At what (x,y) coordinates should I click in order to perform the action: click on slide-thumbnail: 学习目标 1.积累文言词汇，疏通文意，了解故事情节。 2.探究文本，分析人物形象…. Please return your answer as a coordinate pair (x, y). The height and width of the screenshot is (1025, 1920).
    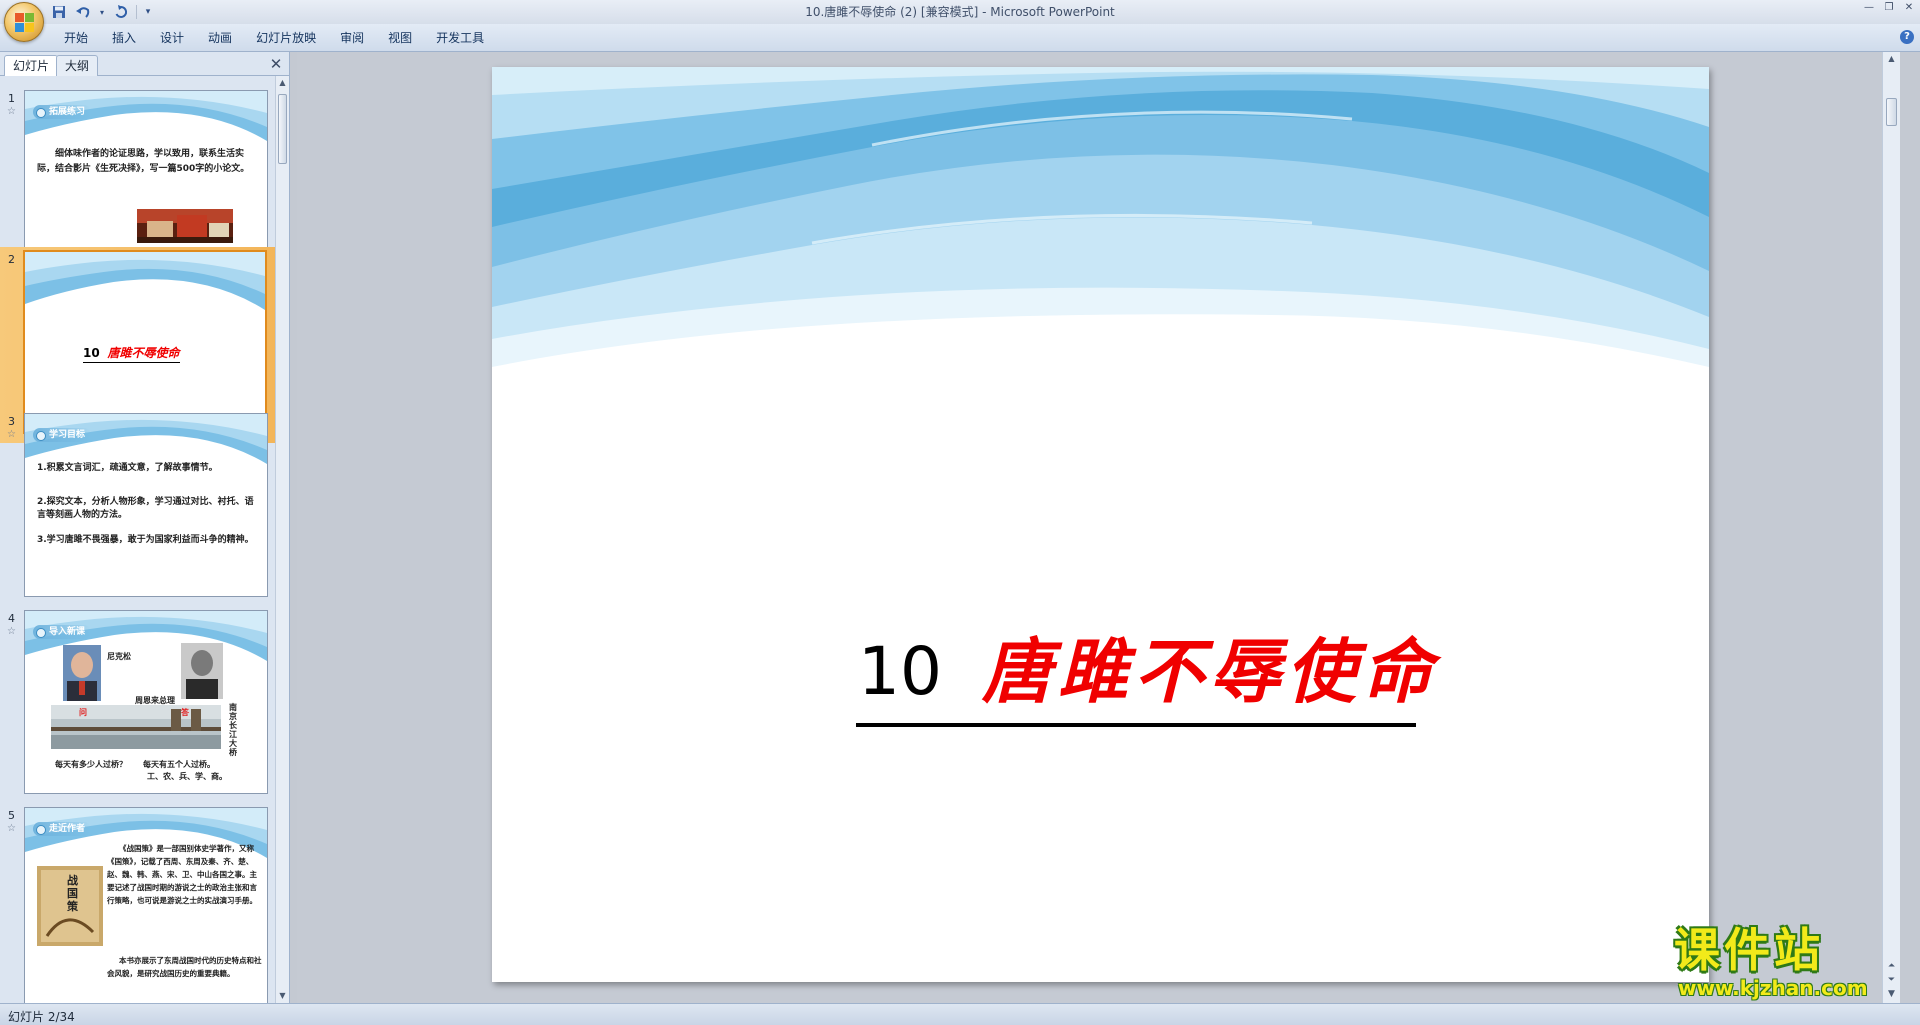
    Looking at the image, I should click on (146, 505).